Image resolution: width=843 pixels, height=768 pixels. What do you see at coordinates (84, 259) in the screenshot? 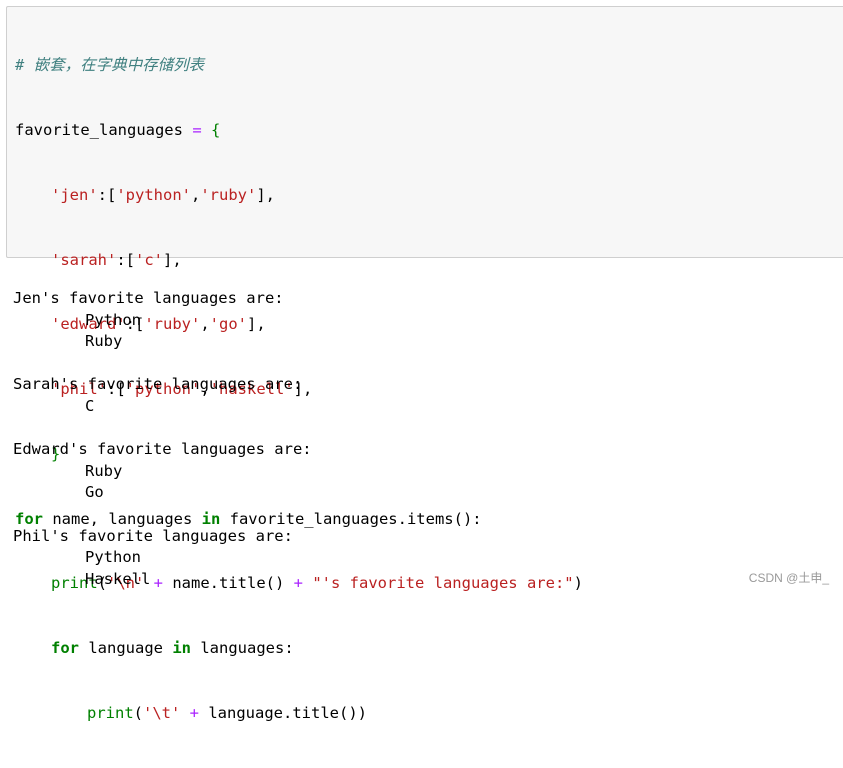
I see `code-string: 'sarah'` at bounding box center [84, 259].